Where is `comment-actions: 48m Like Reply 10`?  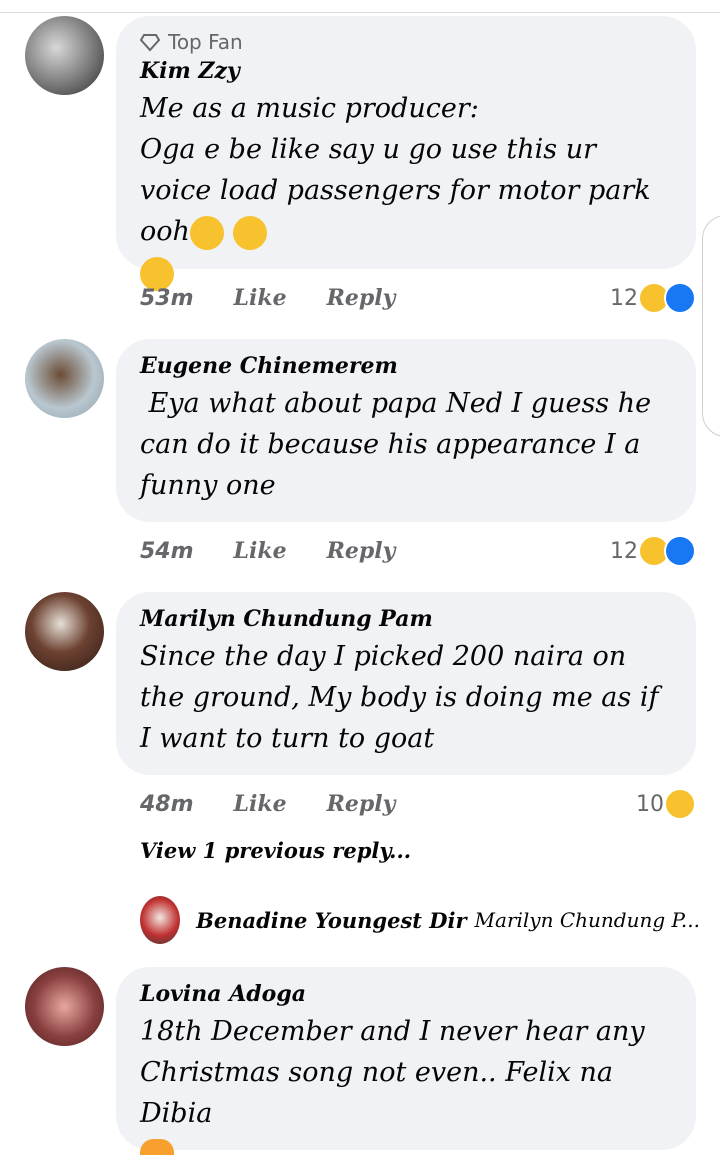
comment-actions: 48m Like Reply 10 is located at coordinates (418, 804).